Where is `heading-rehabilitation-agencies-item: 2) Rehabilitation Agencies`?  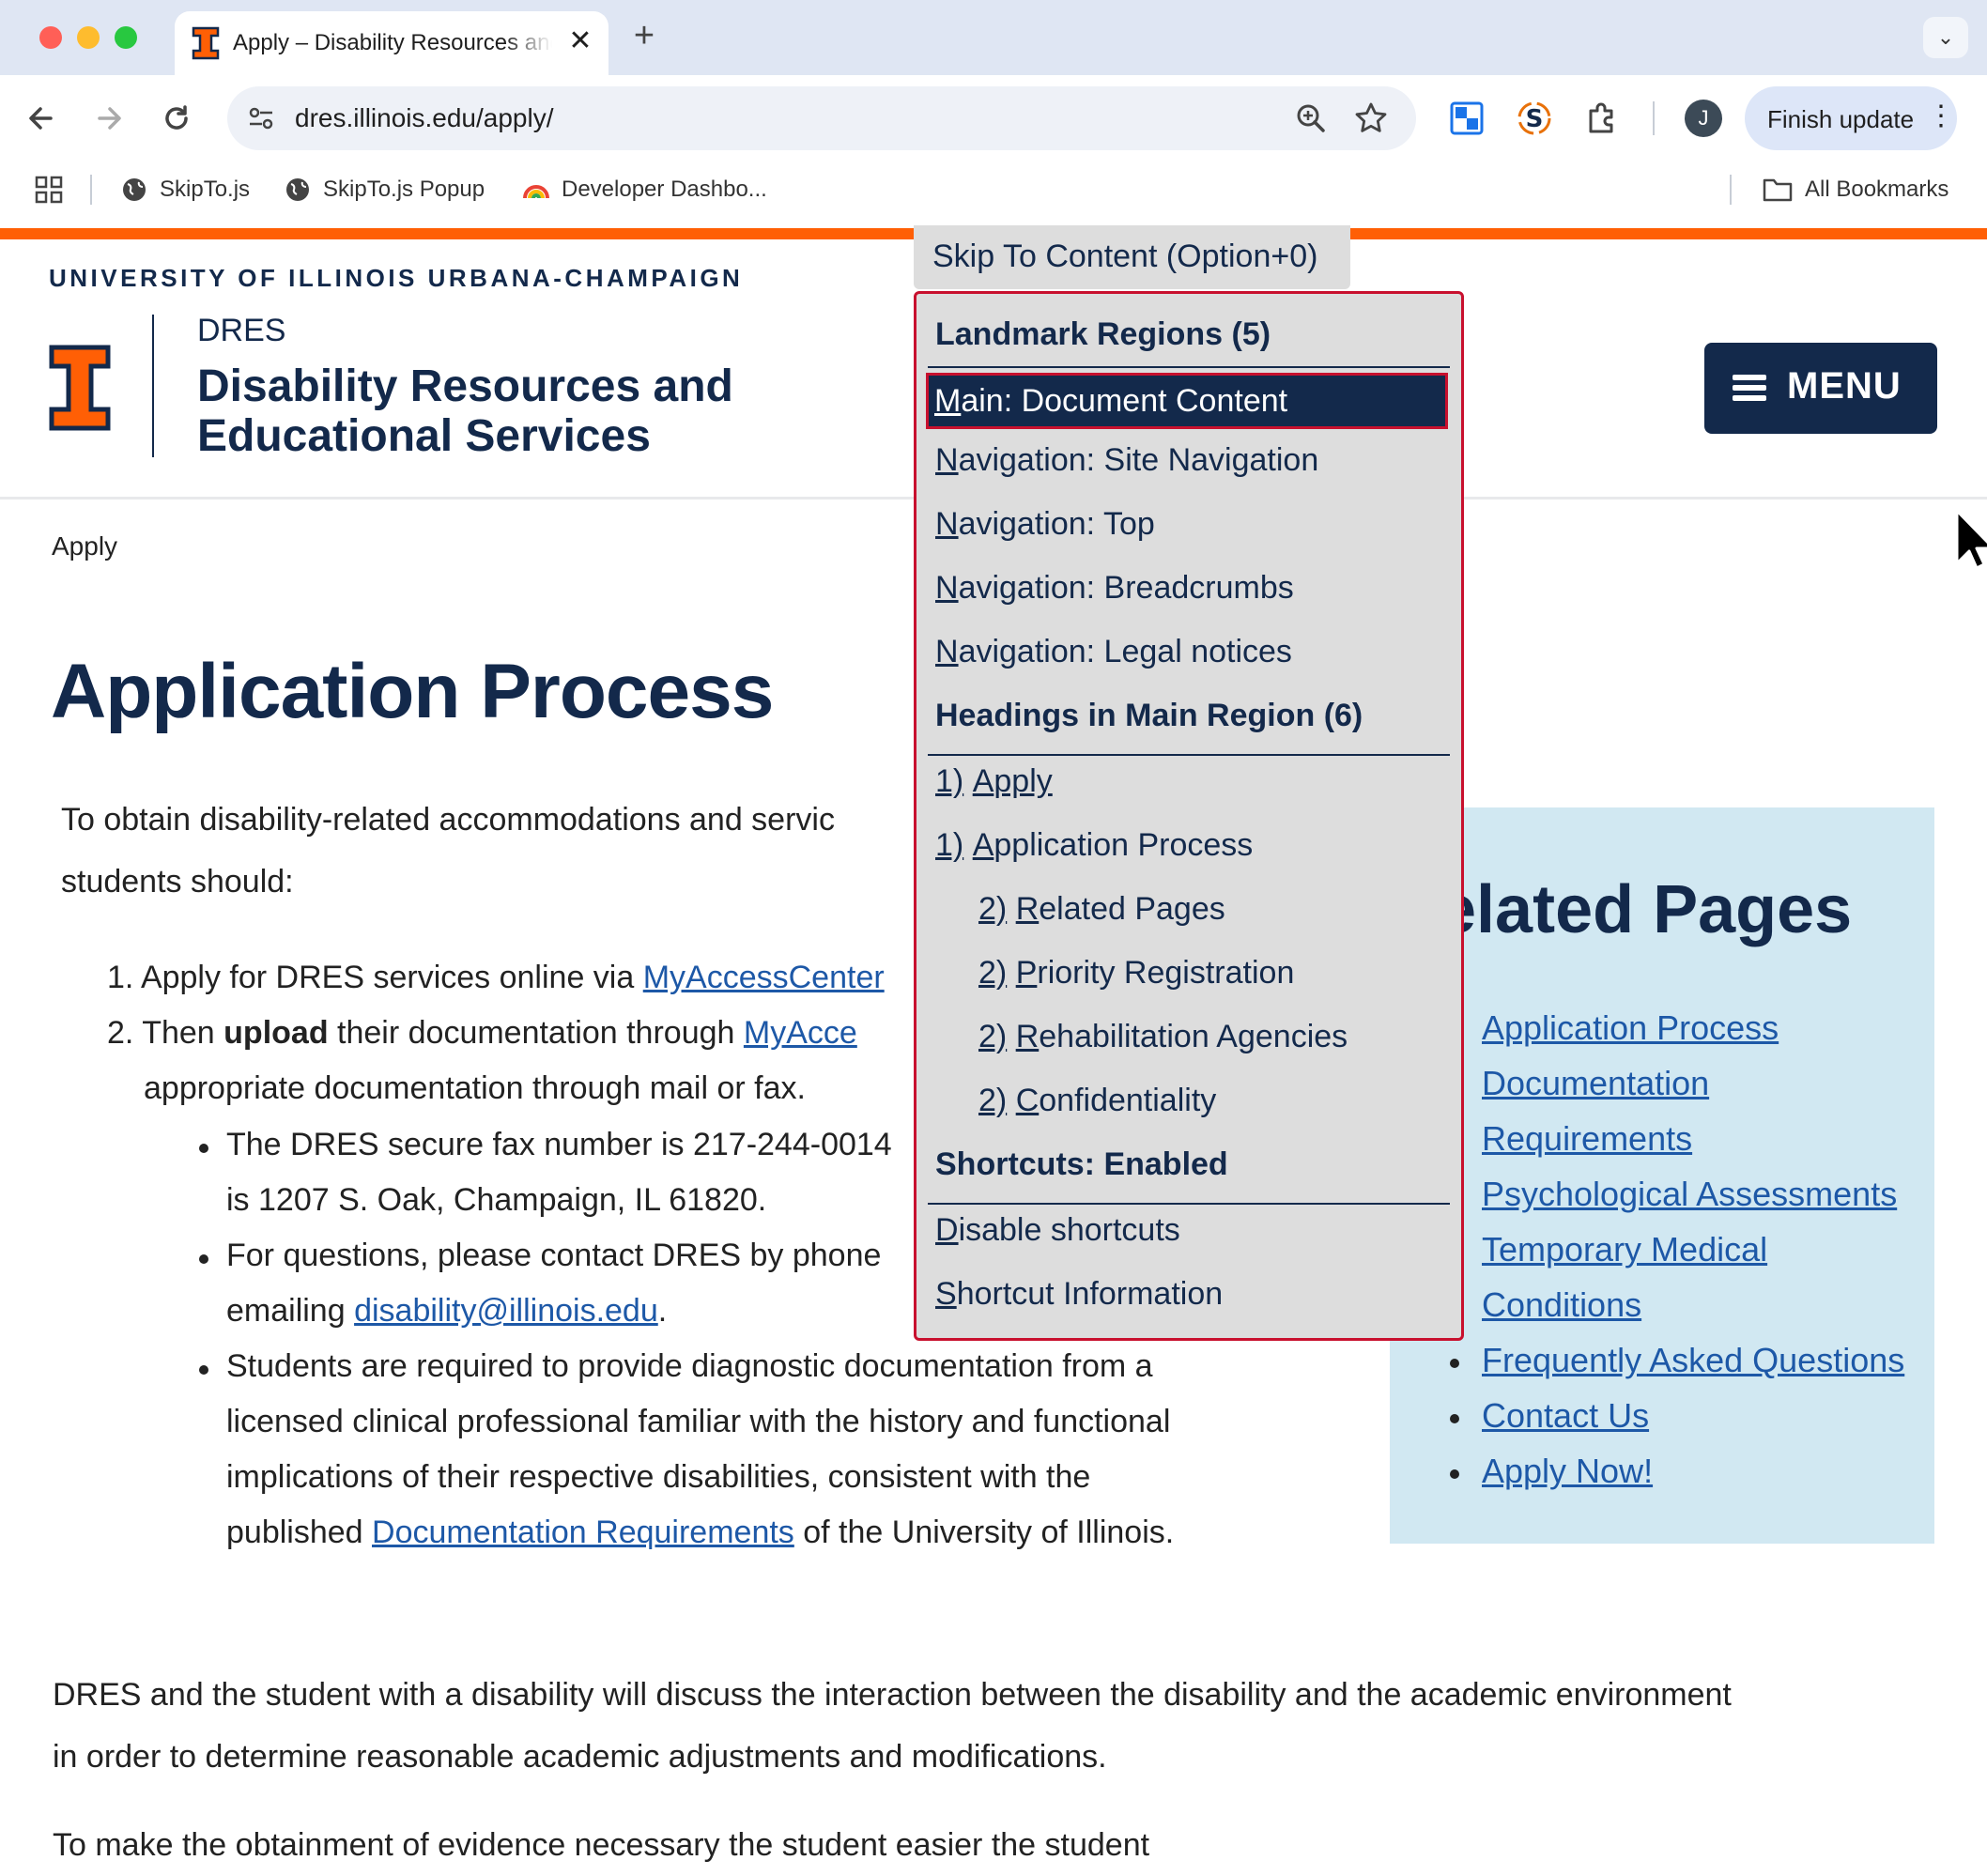
heading-rehabilitation-agencies-item: 2) Rehabilitation Agencies is located at coordinates (1163, 1037).